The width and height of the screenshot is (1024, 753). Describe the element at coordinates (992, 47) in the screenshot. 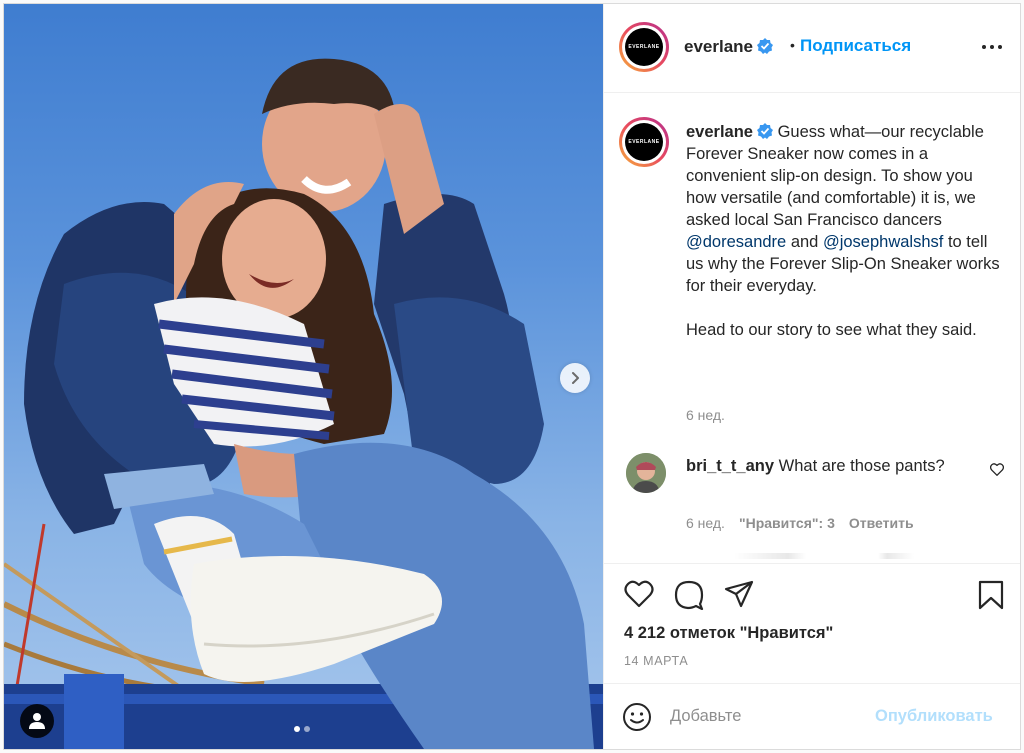

I see `more-options-icon` at that location.